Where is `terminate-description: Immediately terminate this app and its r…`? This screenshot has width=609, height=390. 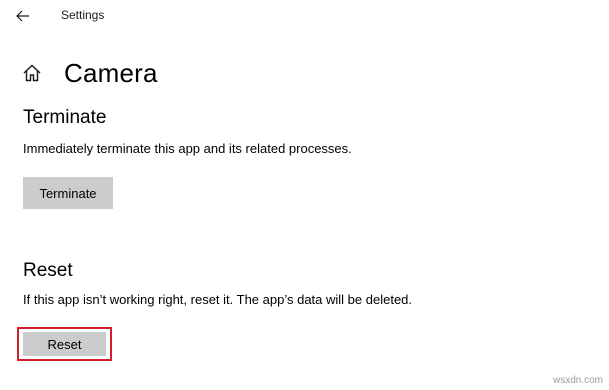
terminate-description: Immediately terminate this app and its r… is located at coordinates (187, 148).